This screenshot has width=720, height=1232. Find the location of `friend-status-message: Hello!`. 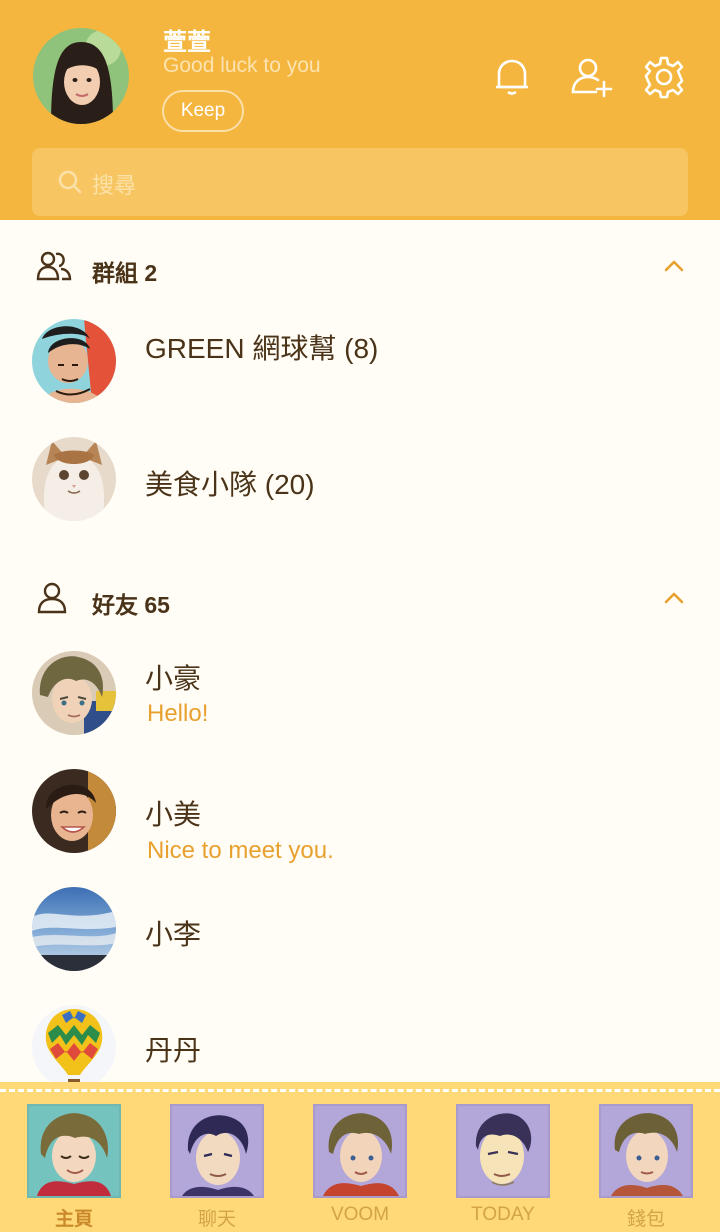

friend-status-message: Hello! is located at coordinates (178, 713).